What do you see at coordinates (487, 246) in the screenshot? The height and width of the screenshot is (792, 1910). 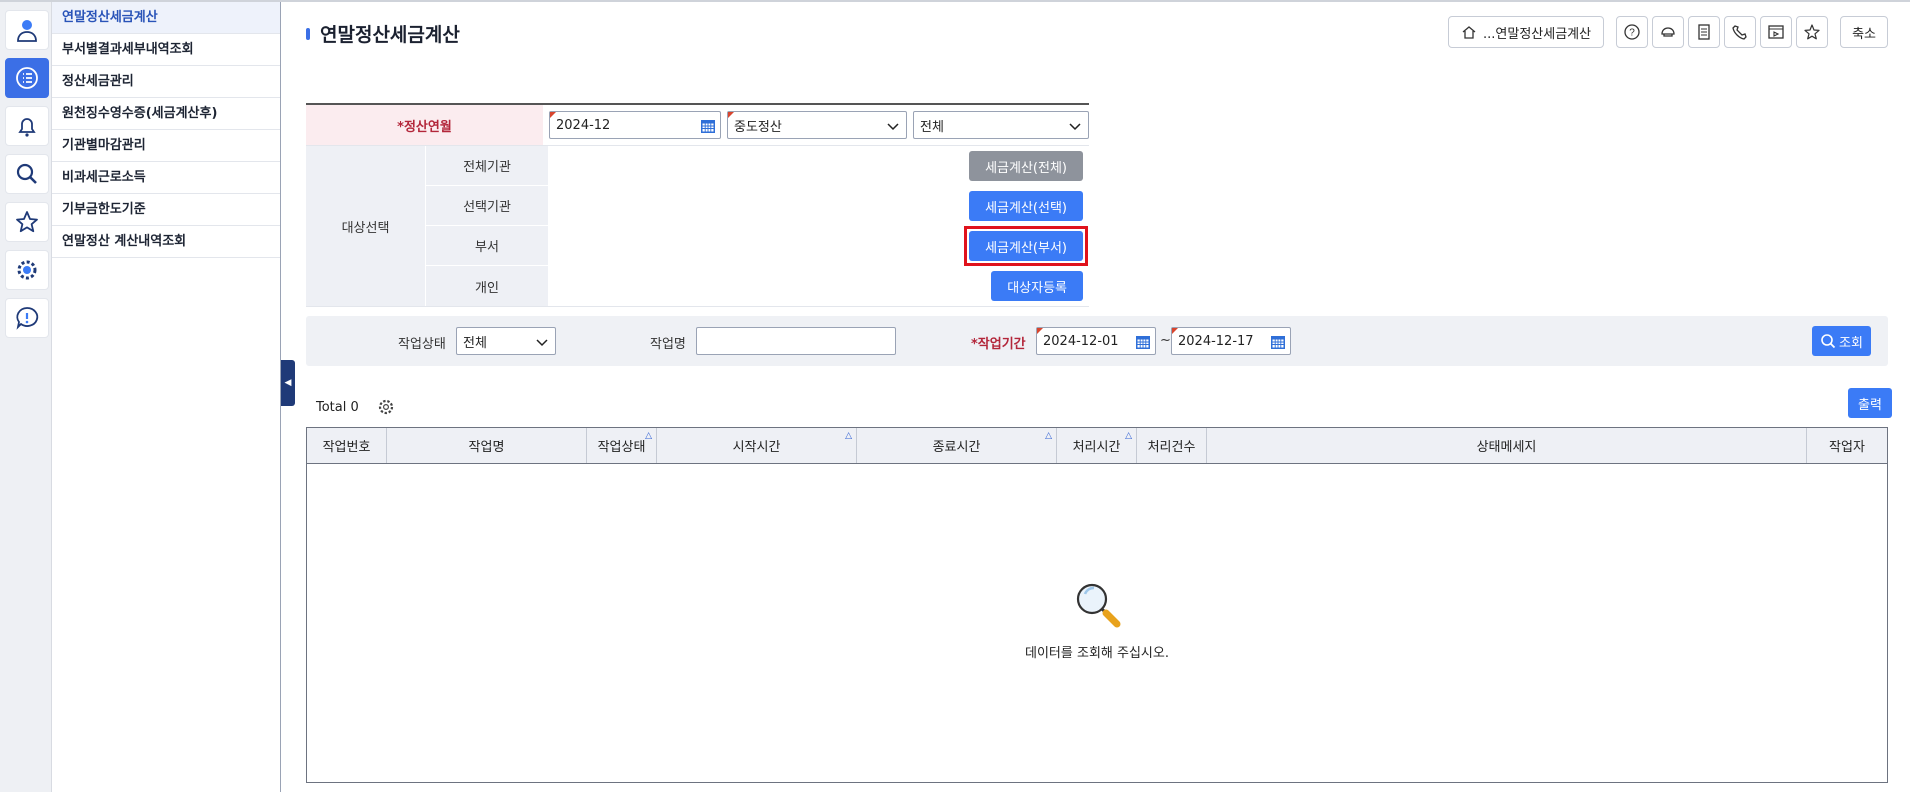 I see `target-row-label: 부서` at bounding box center [487, 246].